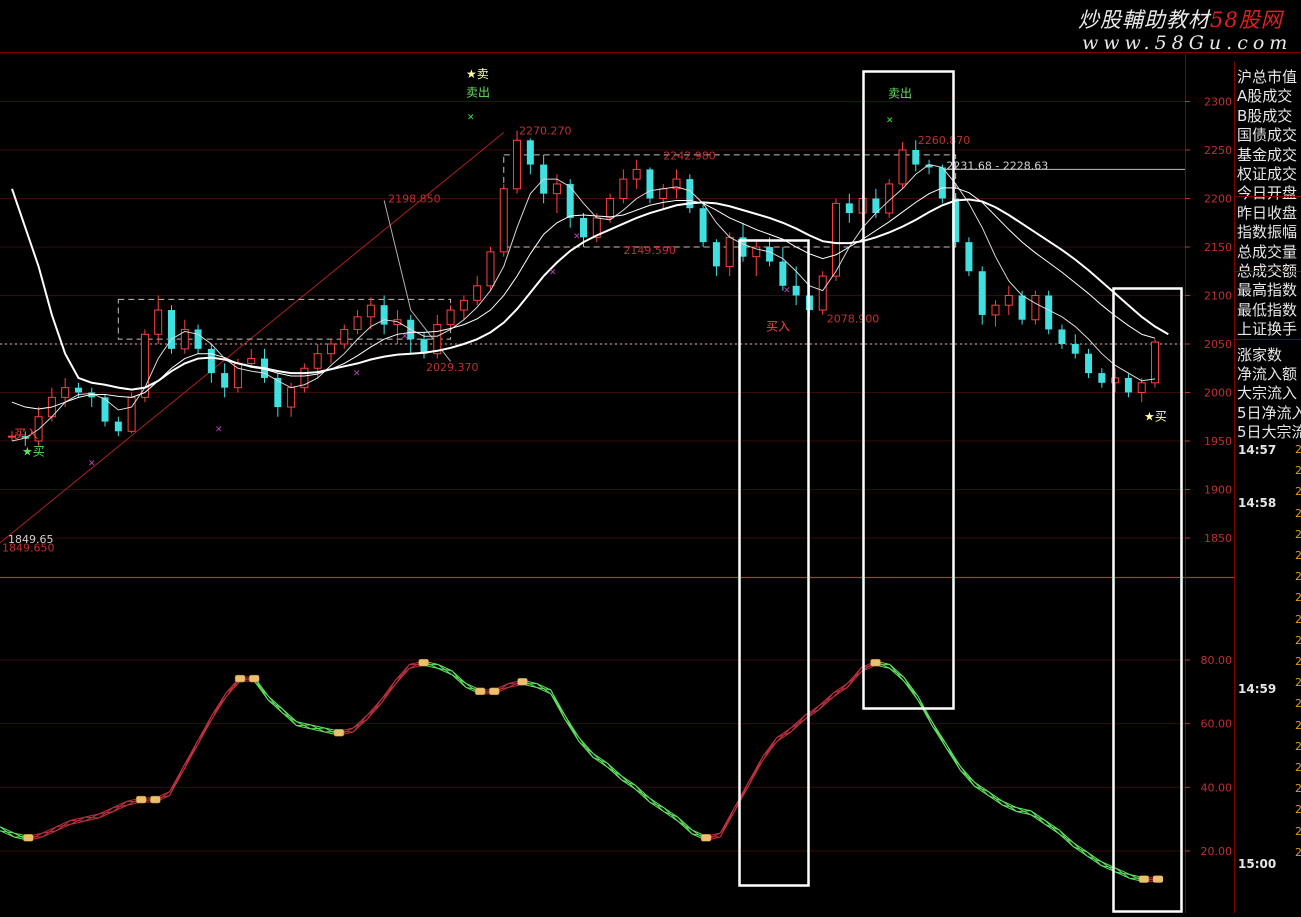 The width and height of the screenshot is (1301, 917). What do you see at coordinates (1267, 309) in the screenshot?
I see `panel-field-label: 最低指数` at bounding box center [1267, 309].